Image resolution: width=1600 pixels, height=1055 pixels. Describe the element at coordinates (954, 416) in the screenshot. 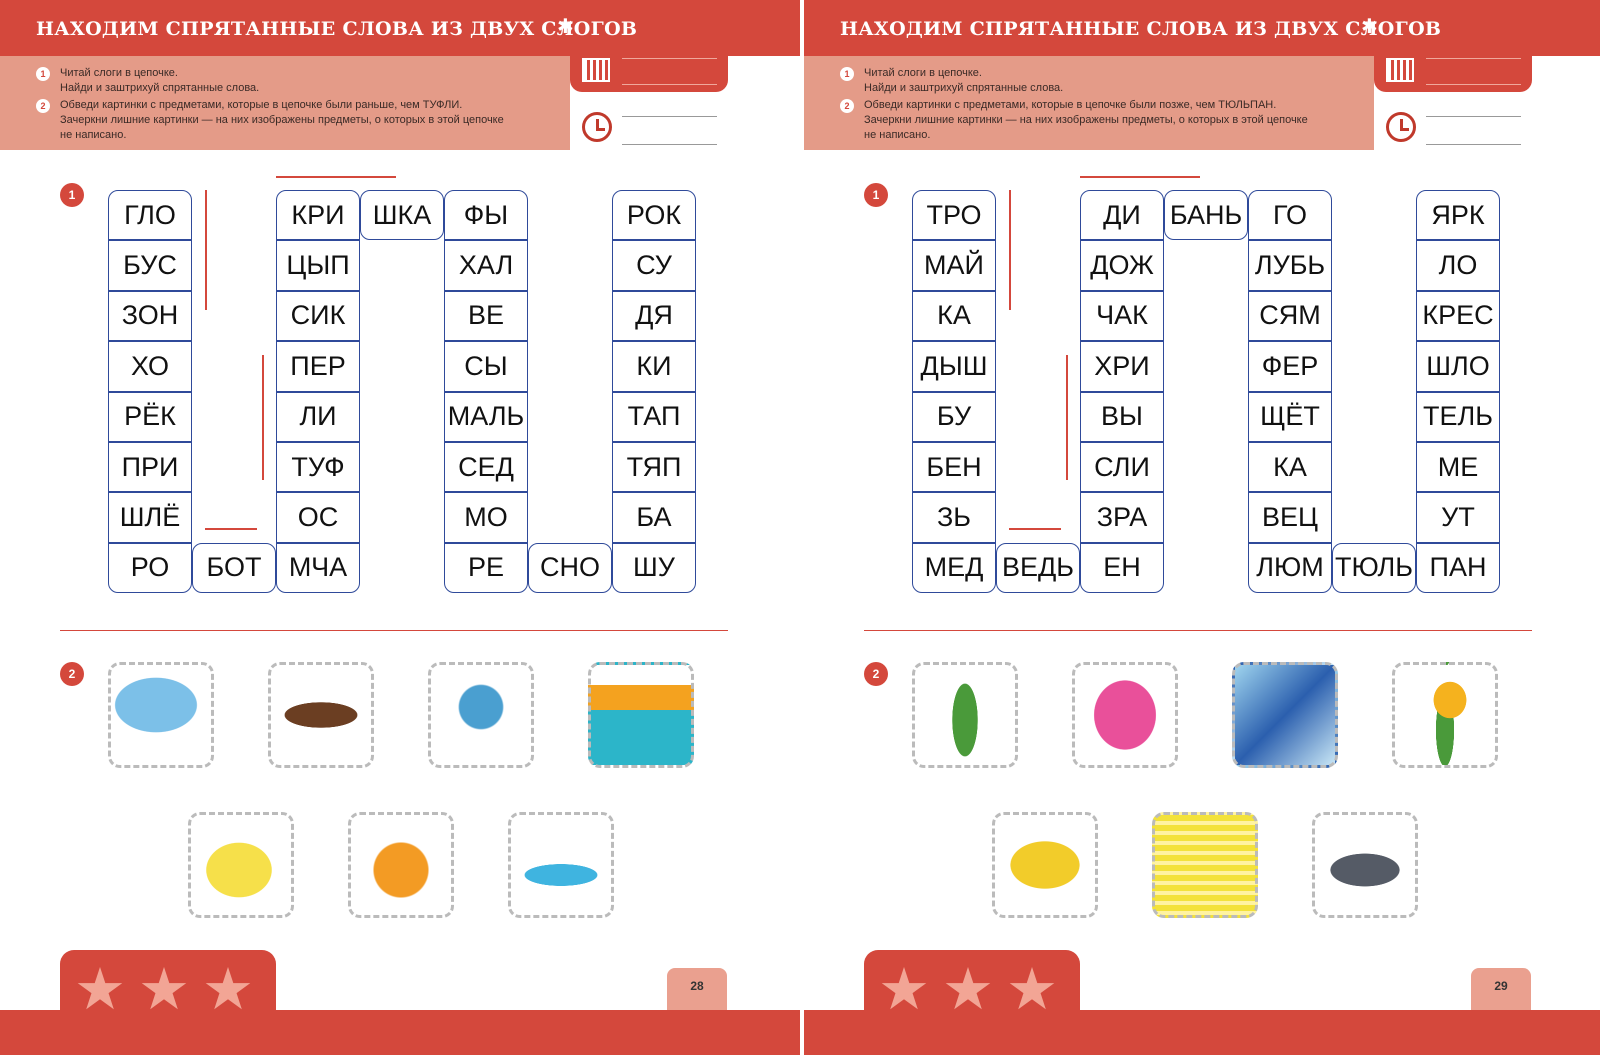

I see `syllable-cell: БУ` at that location.